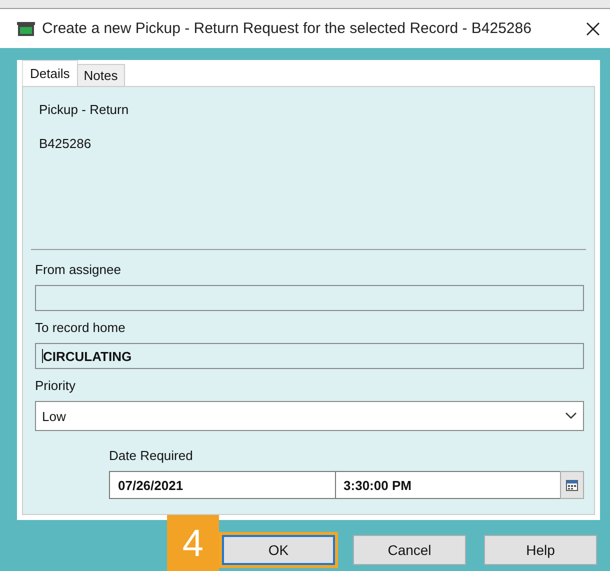  I want to click on input-field: CIRCULATING, so click(309, 356).